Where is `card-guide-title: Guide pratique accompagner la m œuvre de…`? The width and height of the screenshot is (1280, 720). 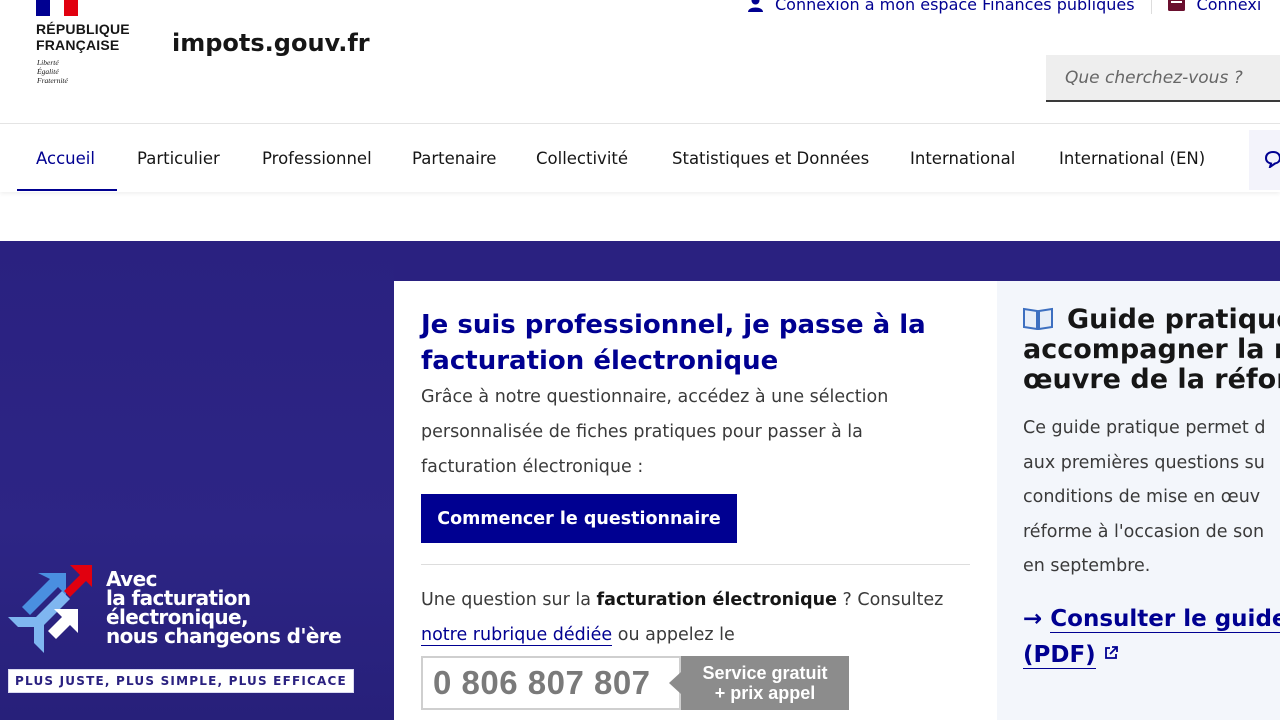 card-guide-title: Guide pratique accompagner la m œuvre de… is located at coordinates (1151, 350).